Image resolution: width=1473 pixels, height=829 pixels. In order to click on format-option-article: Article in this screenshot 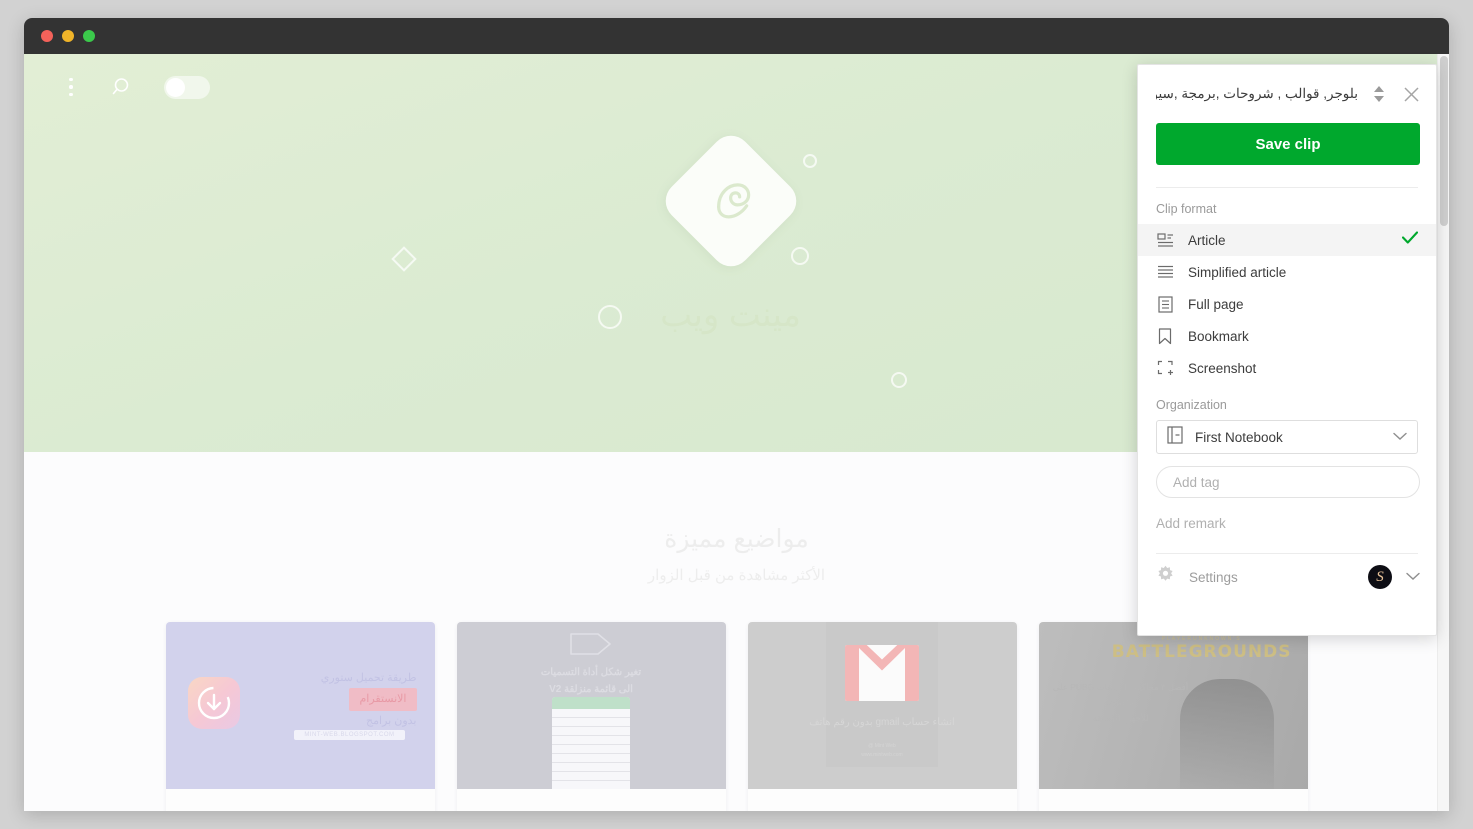, I will do `click(1287, 240)`.